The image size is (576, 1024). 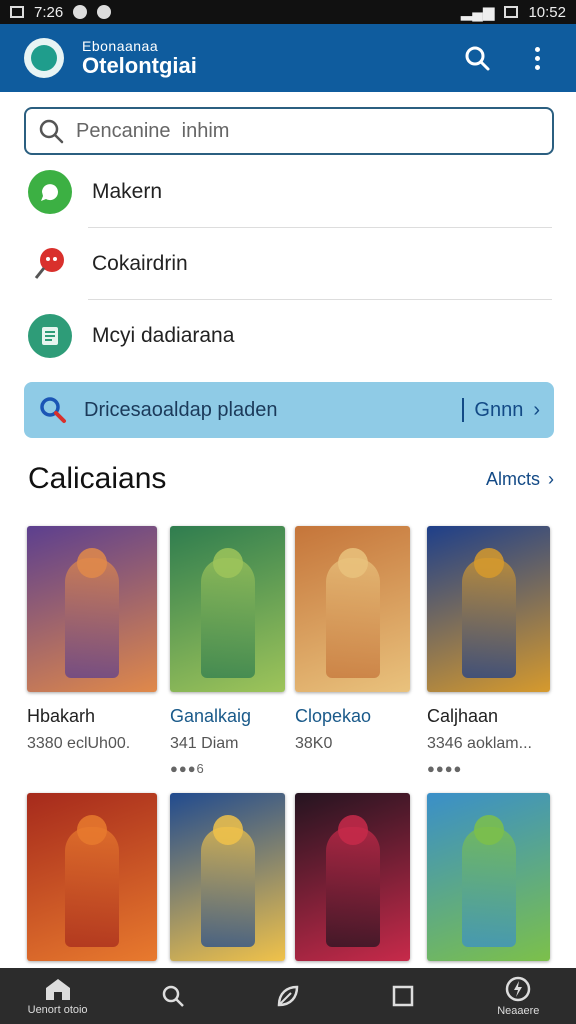 I want to click on menu-item-label: Mcyi dadiarana, so click(x=163, y=335).